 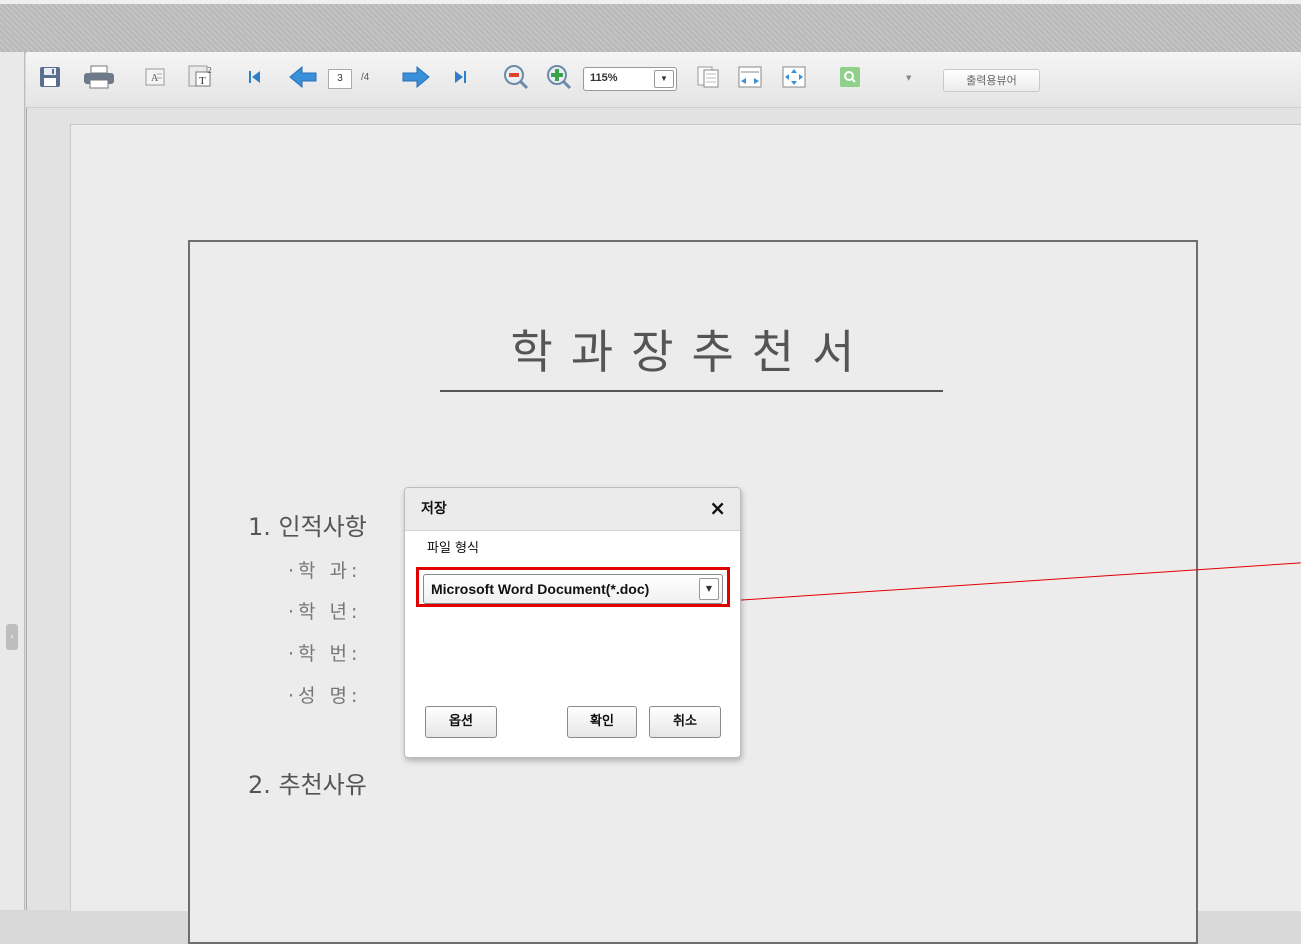 I want to click on zoom-out-icon, so click(x=516, y=77).